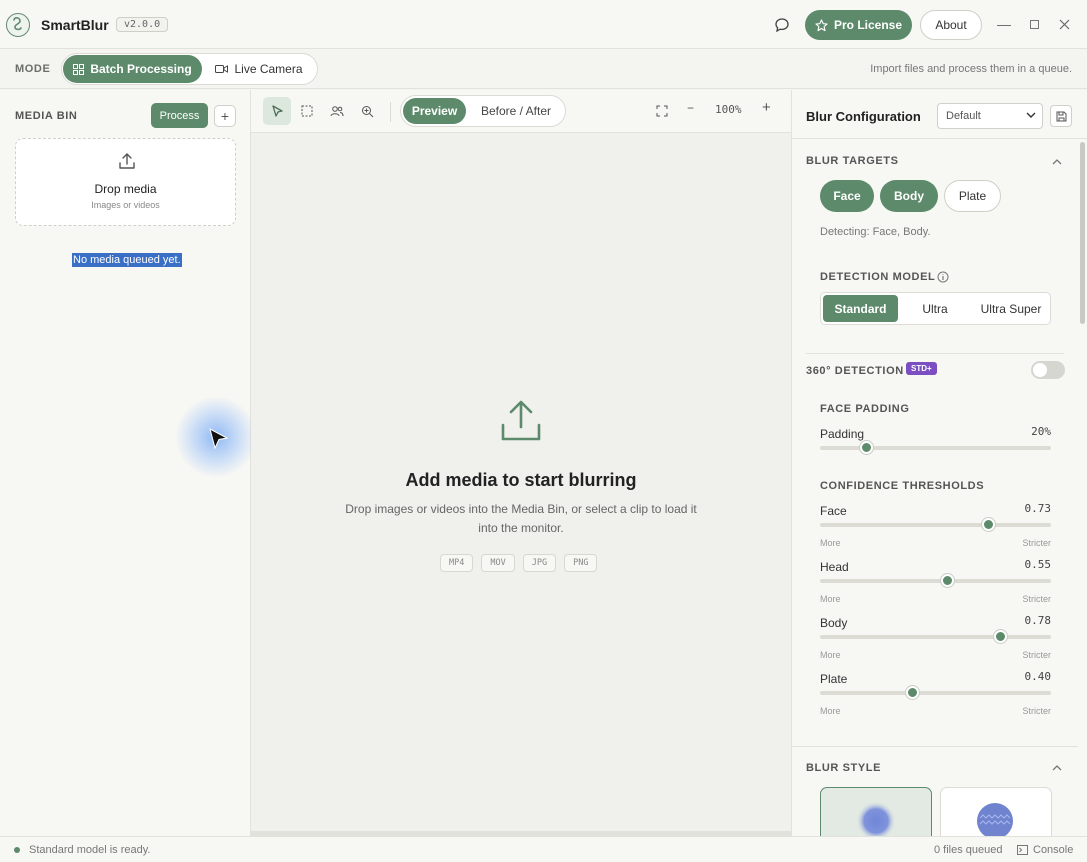  I want to click on scrollbar-thumb, so click(1082, 233).